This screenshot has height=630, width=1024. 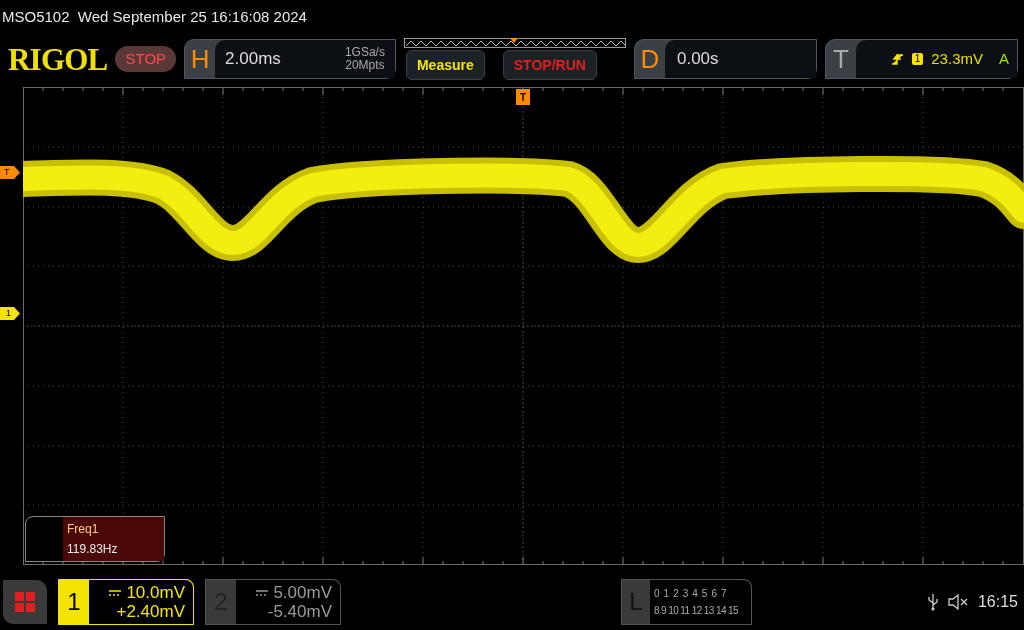 What do you see at coordinates (58, 59) in the screenshot?
I see `logo: RIGOL` at bounding box center [58, 59].